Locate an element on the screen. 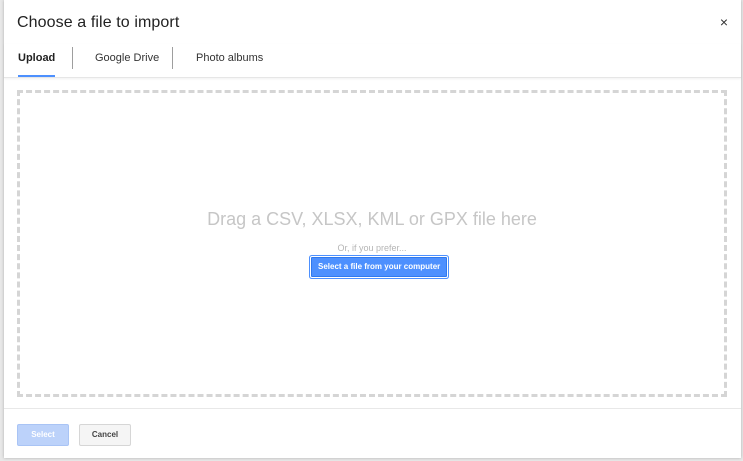 Image resolution: width=743 pixels, height=461 pixels. tab-photo-albums-label: Photo albums is located at coordinates (230, 58).